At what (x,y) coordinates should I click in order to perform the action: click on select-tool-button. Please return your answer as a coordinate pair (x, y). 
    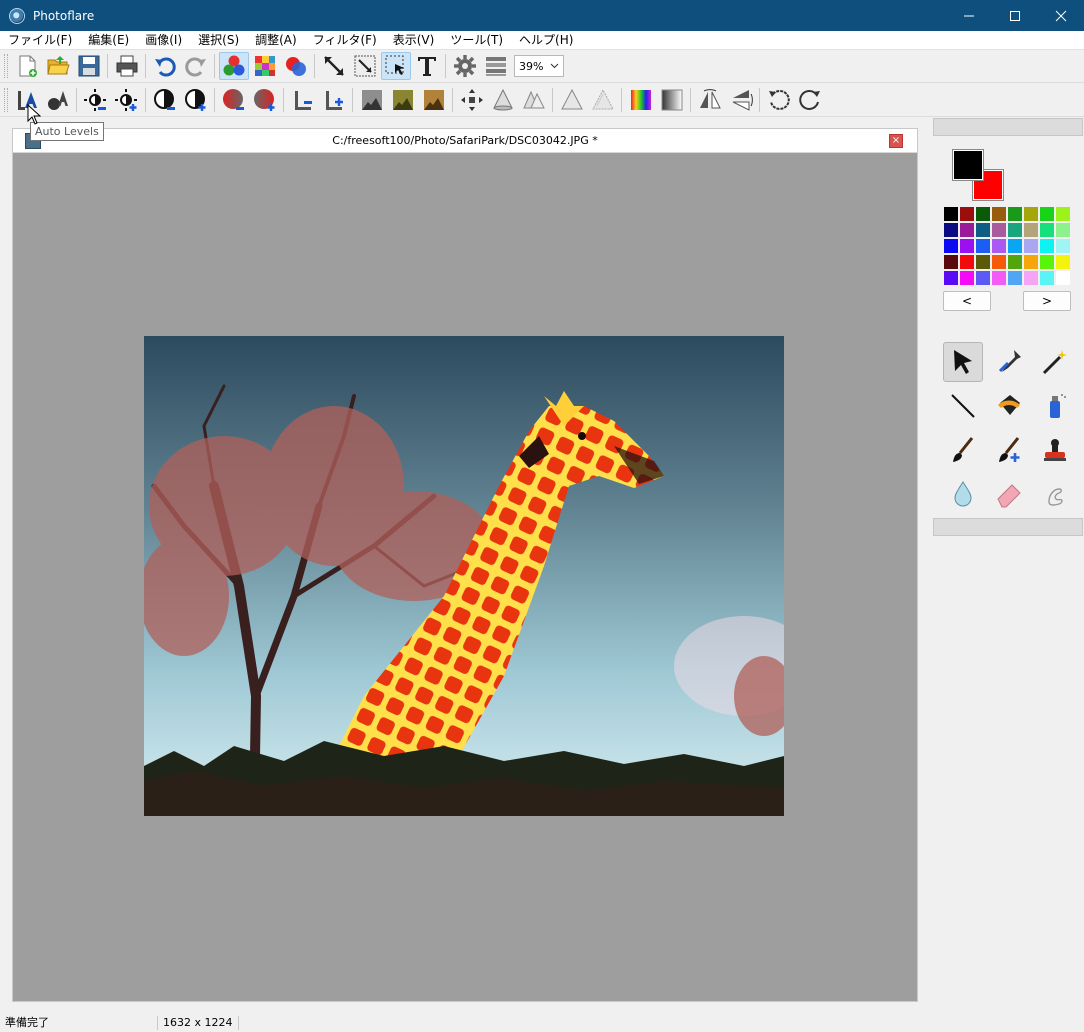
    Looking at the image, I should click on (395, 66).